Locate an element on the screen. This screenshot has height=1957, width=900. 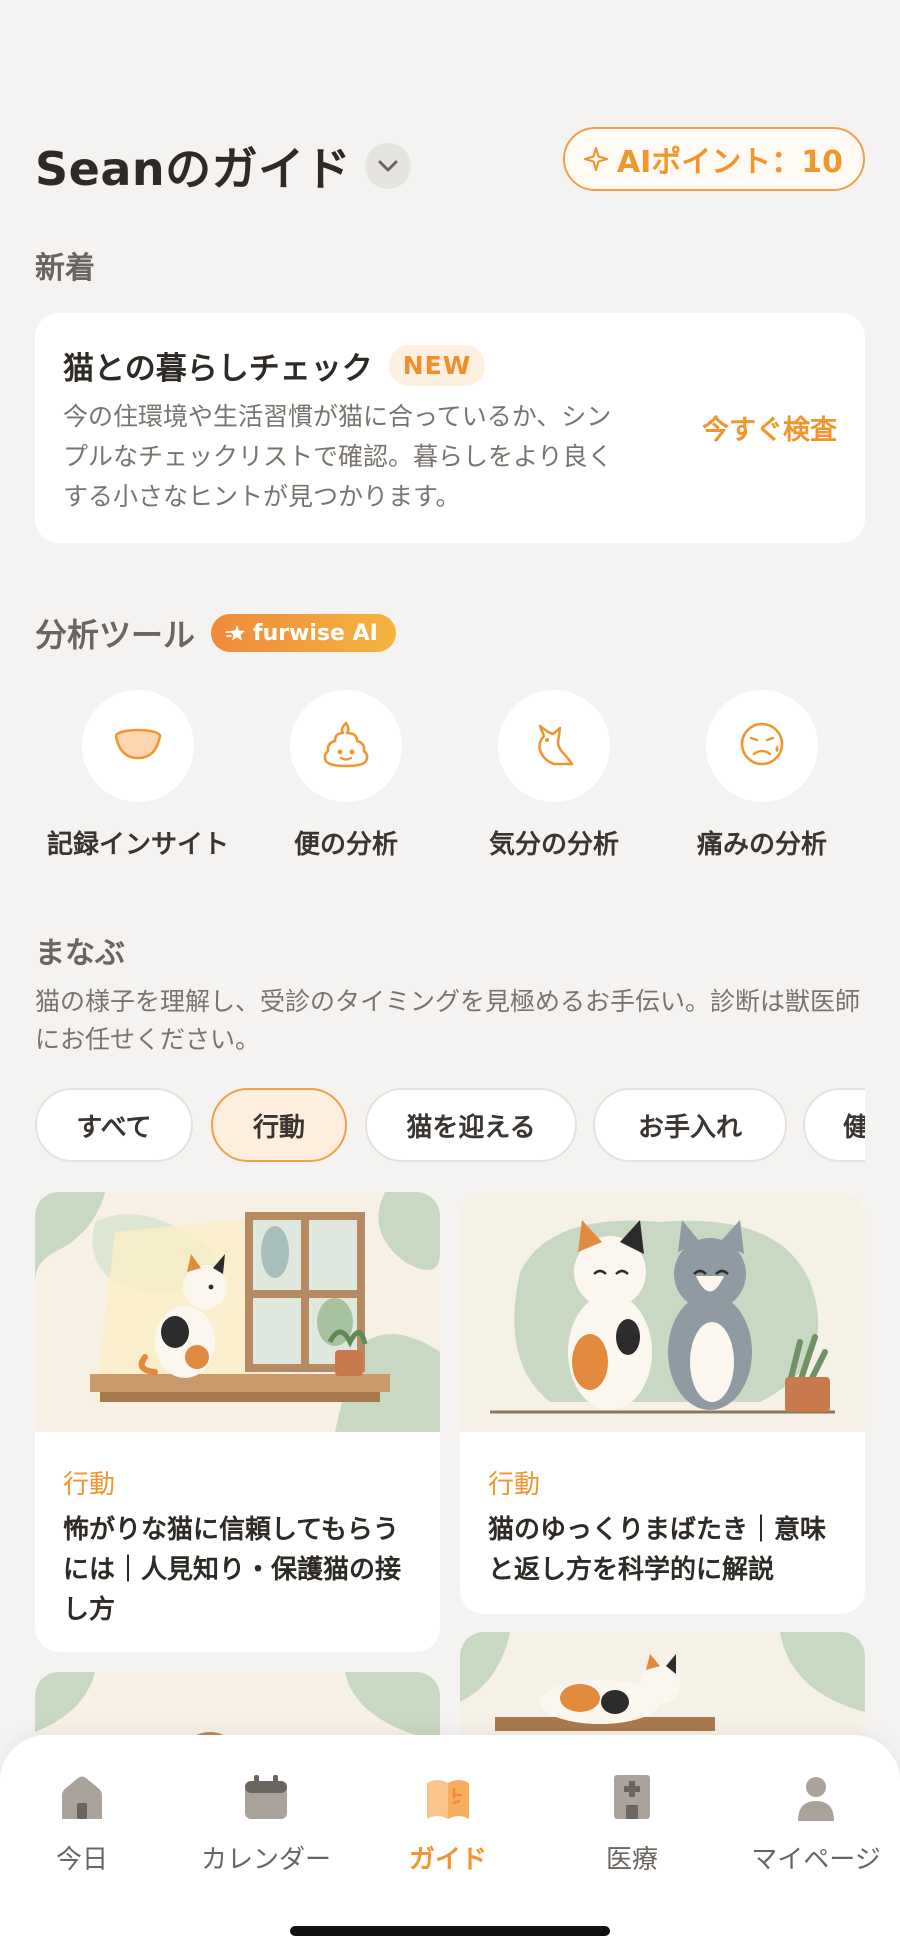
article-card: 行動 怖がりな猫に信頼してもらうには｜人見知り・保護猫の接し方 is located at coordinates (237, 1422).